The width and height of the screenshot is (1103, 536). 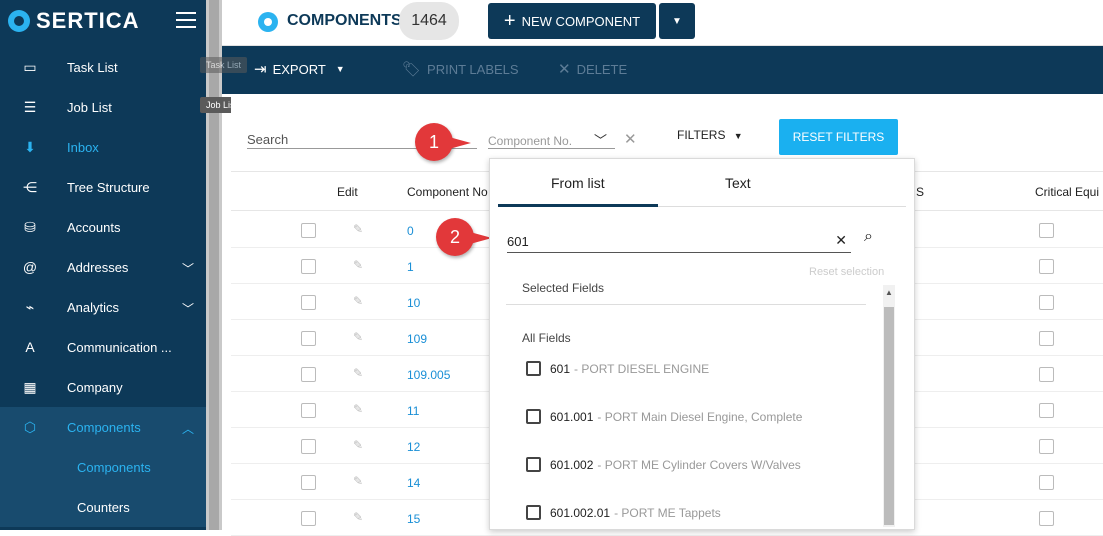 What do you see at coordinates (677, 21) in the screenshot?
I see `new-component-dropdown-button: ▼` at bounding box center [677, 21].